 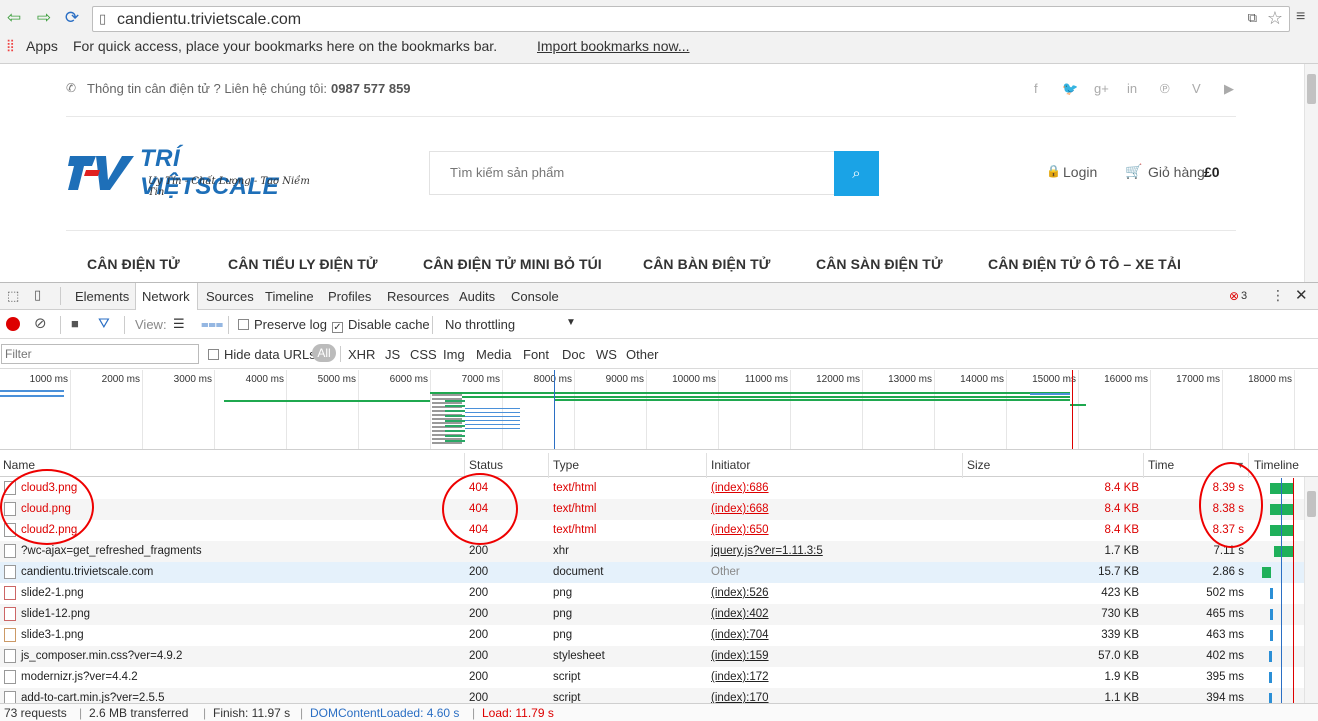 What do you see at coordinates (480, 324) in the screenshot?
I see `throttling-select: No throttling` at bounding box center [480, 324].